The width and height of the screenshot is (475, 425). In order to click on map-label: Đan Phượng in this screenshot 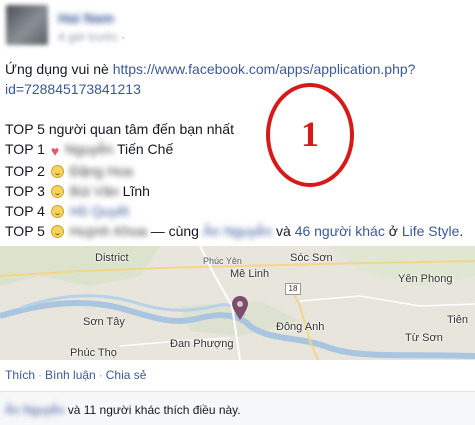, I will do `click(202, 344)`.